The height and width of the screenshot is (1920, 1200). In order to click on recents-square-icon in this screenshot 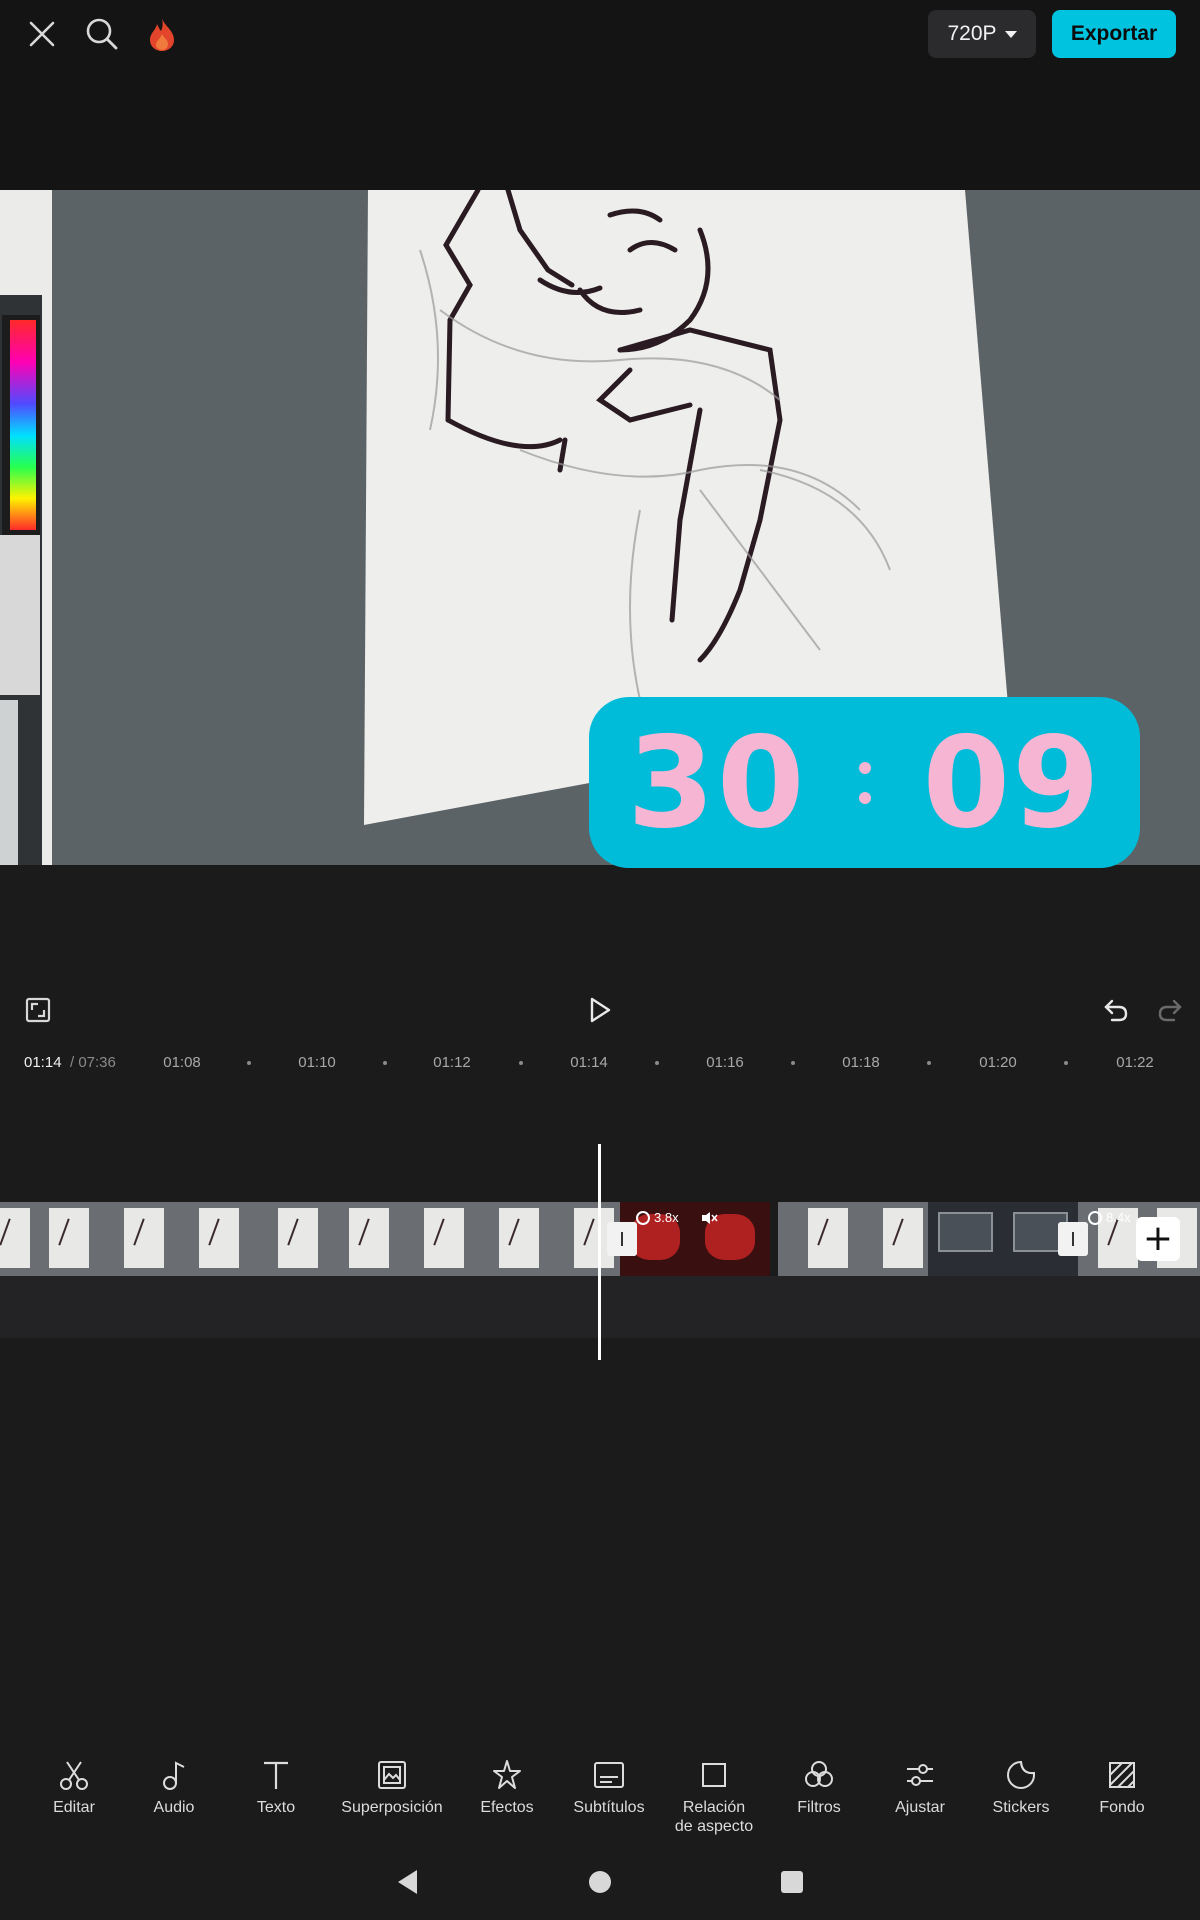, I will do `click(792, 1882)`.